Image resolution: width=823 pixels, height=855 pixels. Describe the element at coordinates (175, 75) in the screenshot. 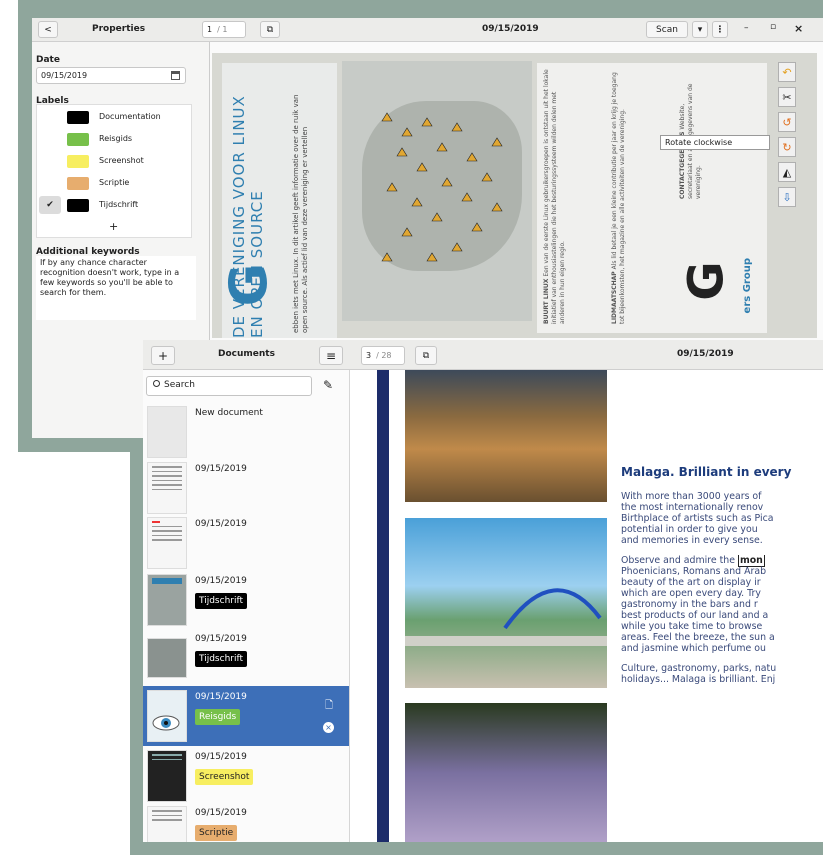

I see `calendar-icon` at that location.